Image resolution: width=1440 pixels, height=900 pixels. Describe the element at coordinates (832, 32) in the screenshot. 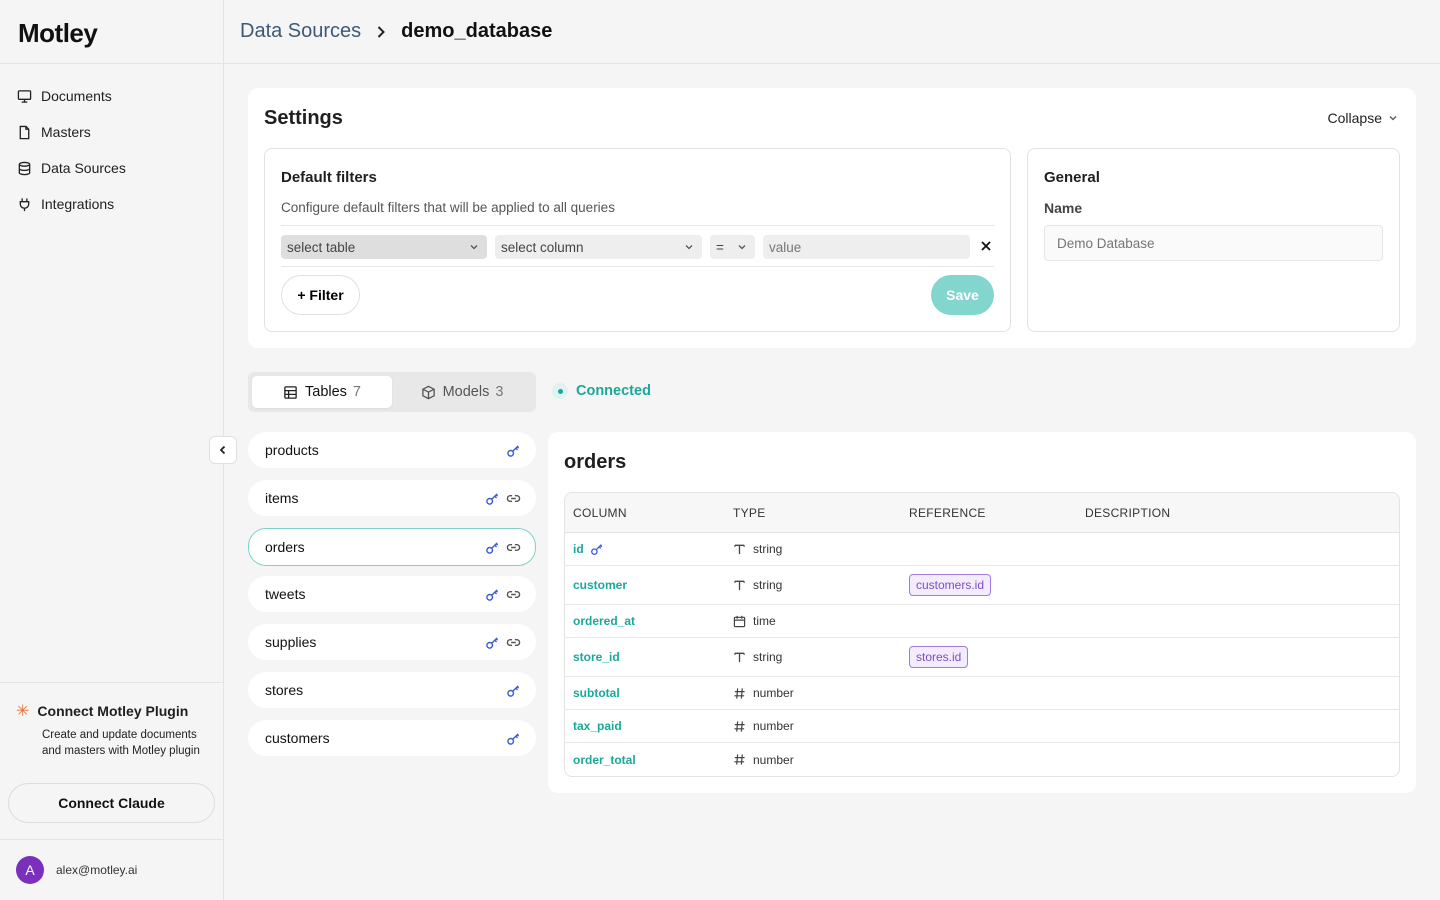

I see `breadcrumb: Data Sources demo_database` at that location.